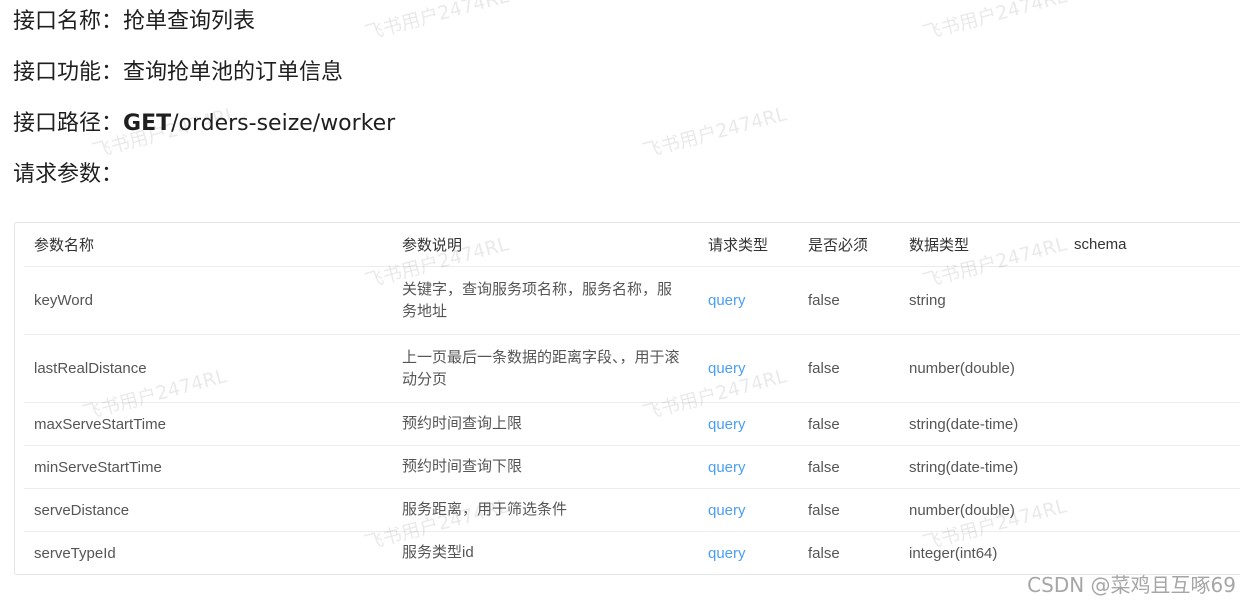 This screenshot has height=605, width=1240. I want to click on api-name-label: 接口名称：, so click(68, 21).